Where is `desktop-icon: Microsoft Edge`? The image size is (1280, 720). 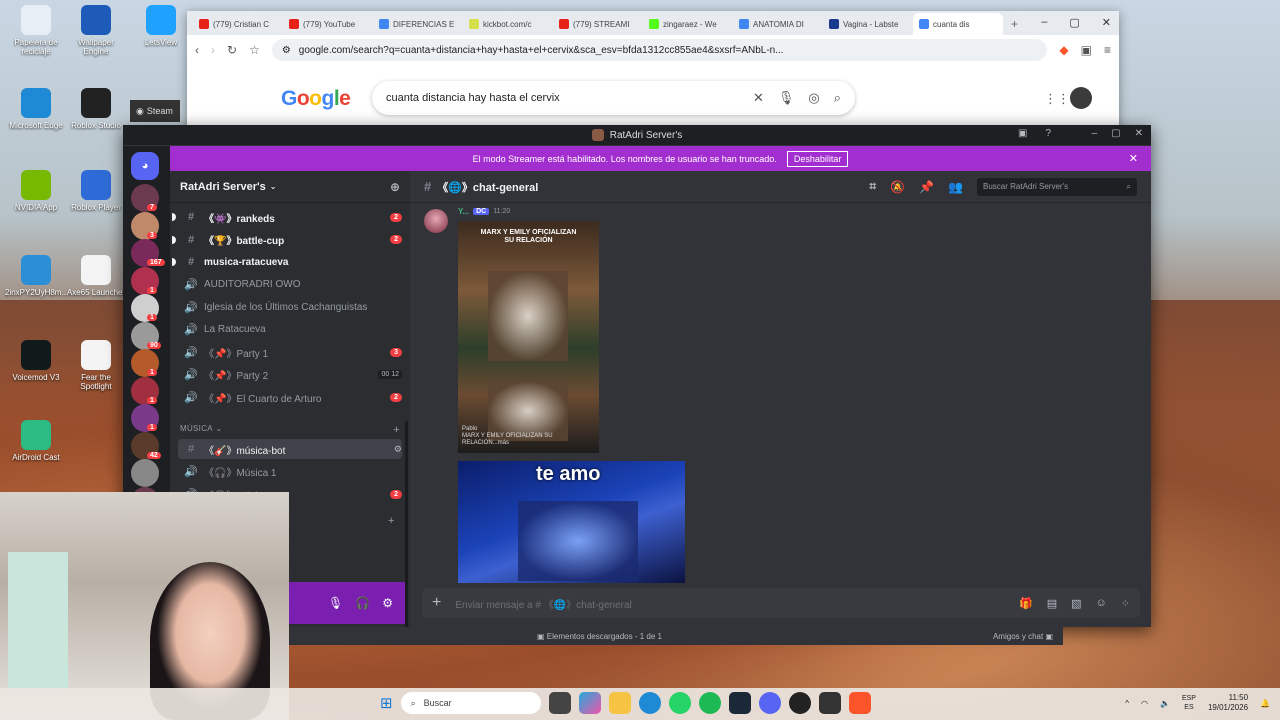 desktop-icon: Microsoft Edge is located at coordinates (36, 109).